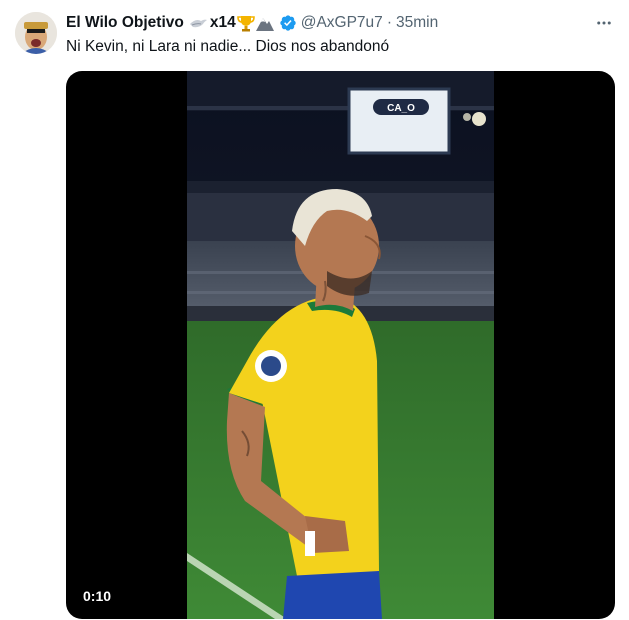  I want to click on badge-count: x14, so click(222, 22).